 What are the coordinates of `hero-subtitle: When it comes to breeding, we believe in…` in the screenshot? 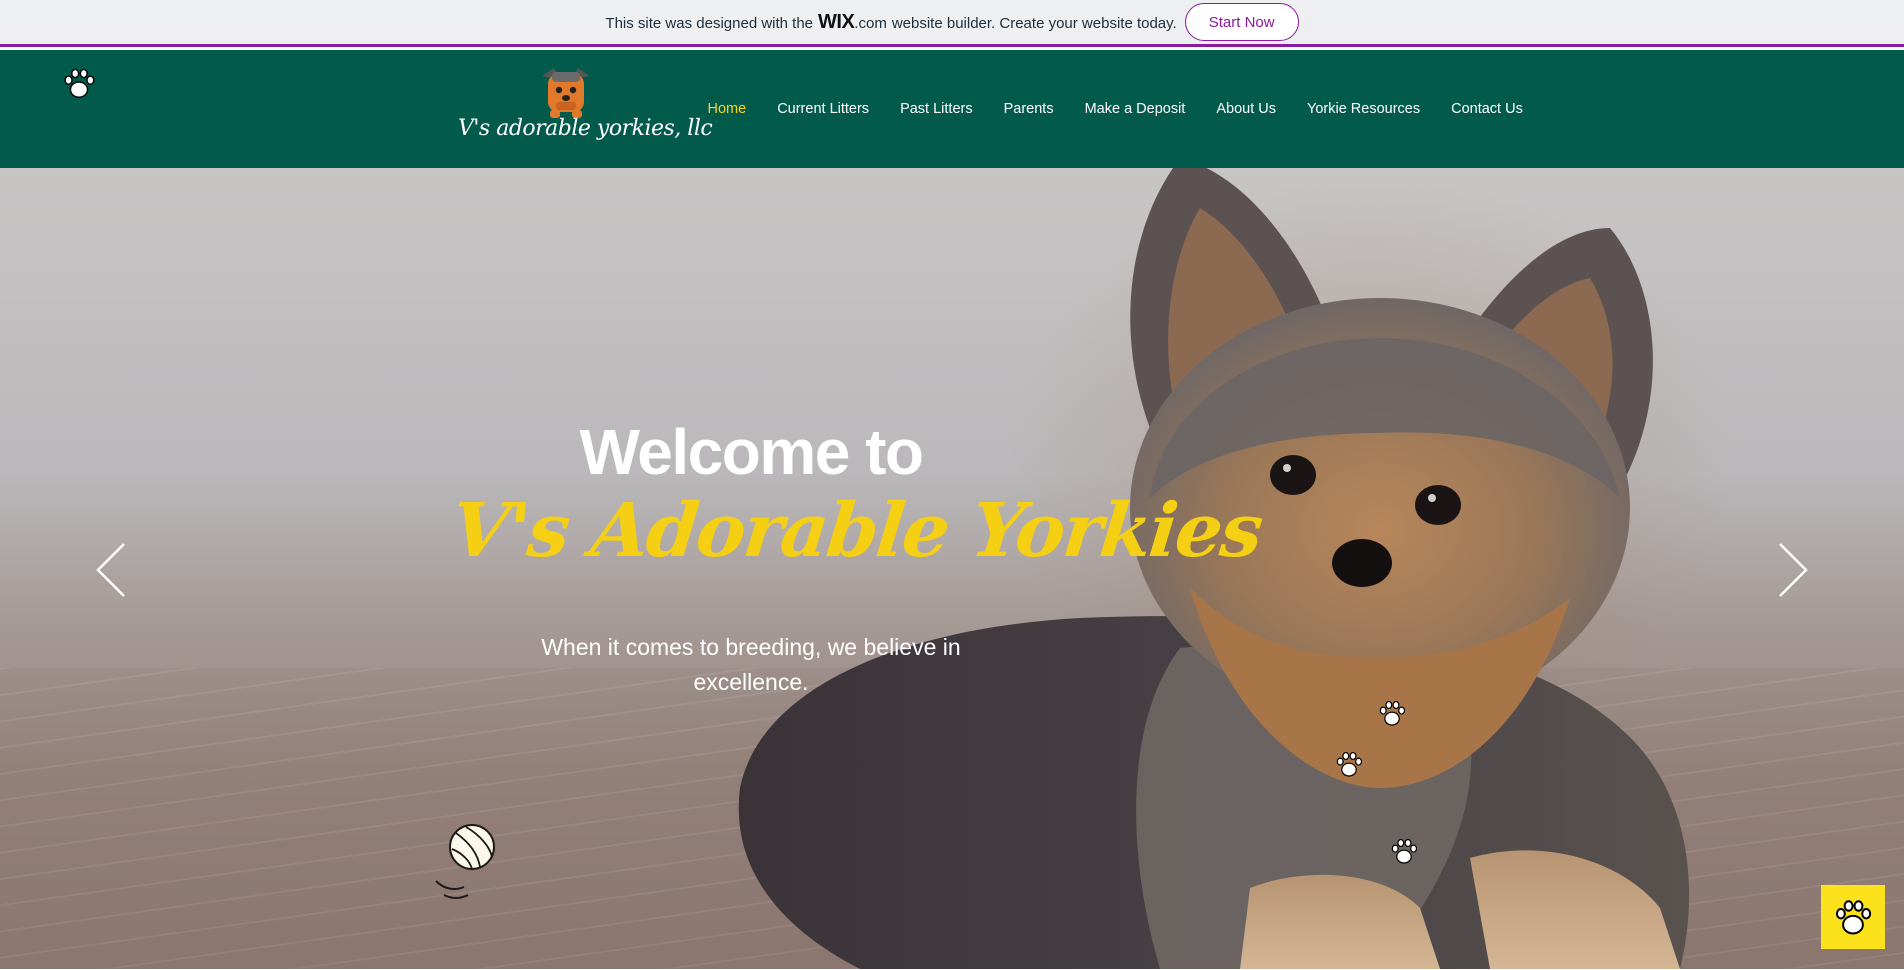 It's located at (751, 664).